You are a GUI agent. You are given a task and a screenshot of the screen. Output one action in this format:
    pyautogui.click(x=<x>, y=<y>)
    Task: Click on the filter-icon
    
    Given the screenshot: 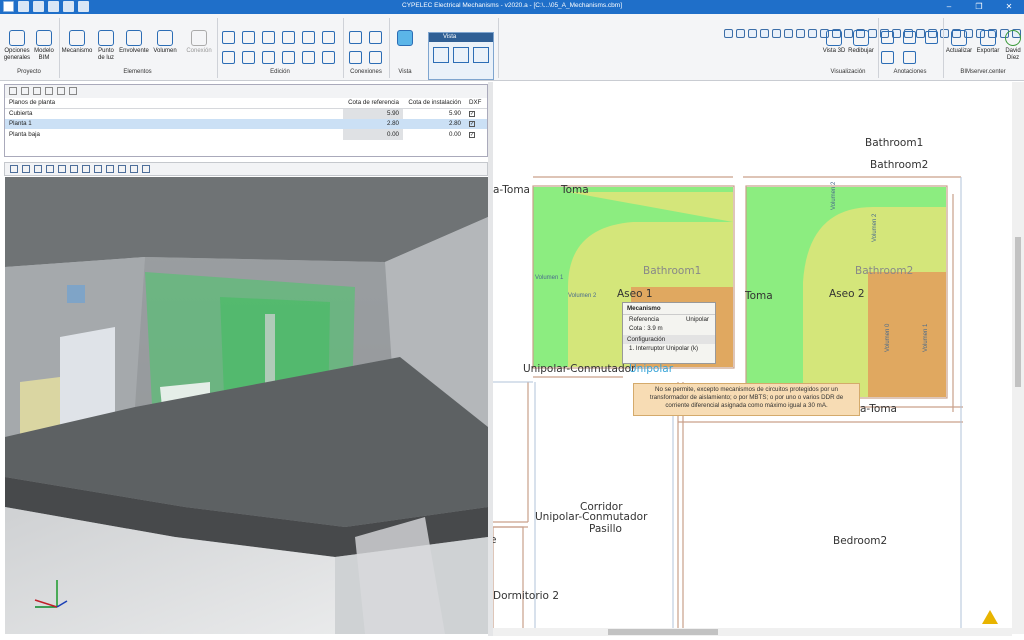 What is the action you would take?
    pyautogui.click(x=62, y=169)
    